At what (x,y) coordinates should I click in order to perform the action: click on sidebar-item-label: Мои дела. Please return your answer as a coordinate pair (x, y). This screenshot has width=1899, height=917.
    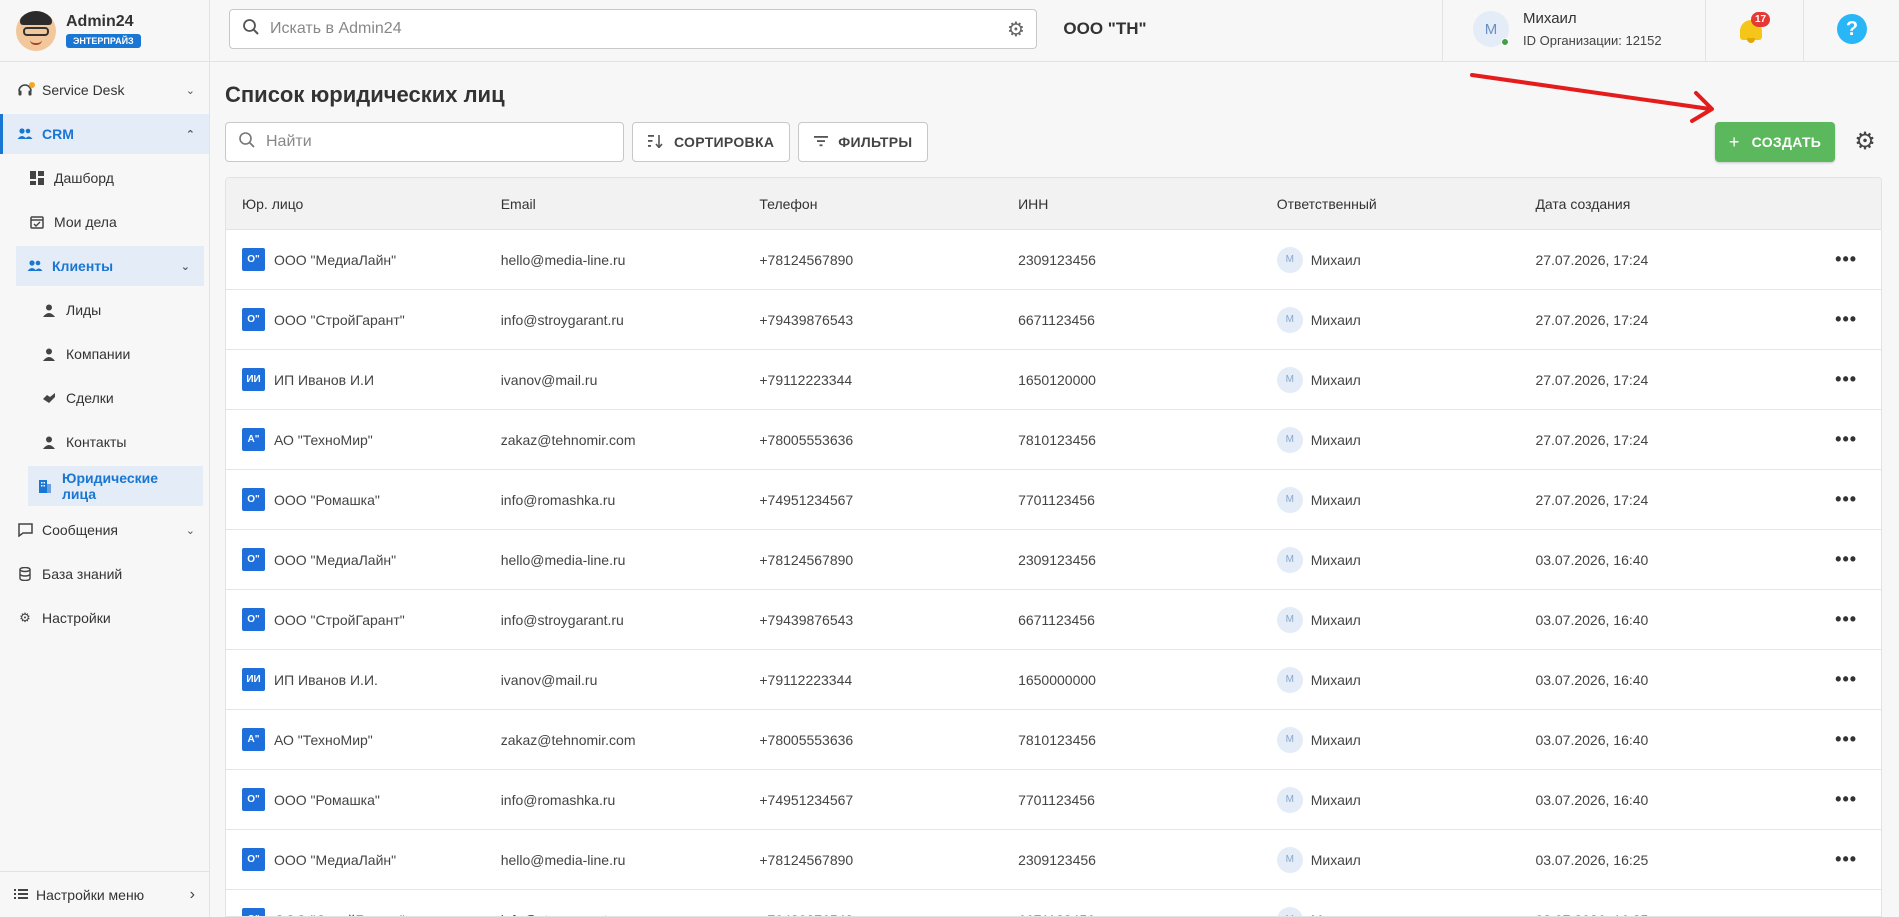
    Looking at the image, I should click on (85, 222).